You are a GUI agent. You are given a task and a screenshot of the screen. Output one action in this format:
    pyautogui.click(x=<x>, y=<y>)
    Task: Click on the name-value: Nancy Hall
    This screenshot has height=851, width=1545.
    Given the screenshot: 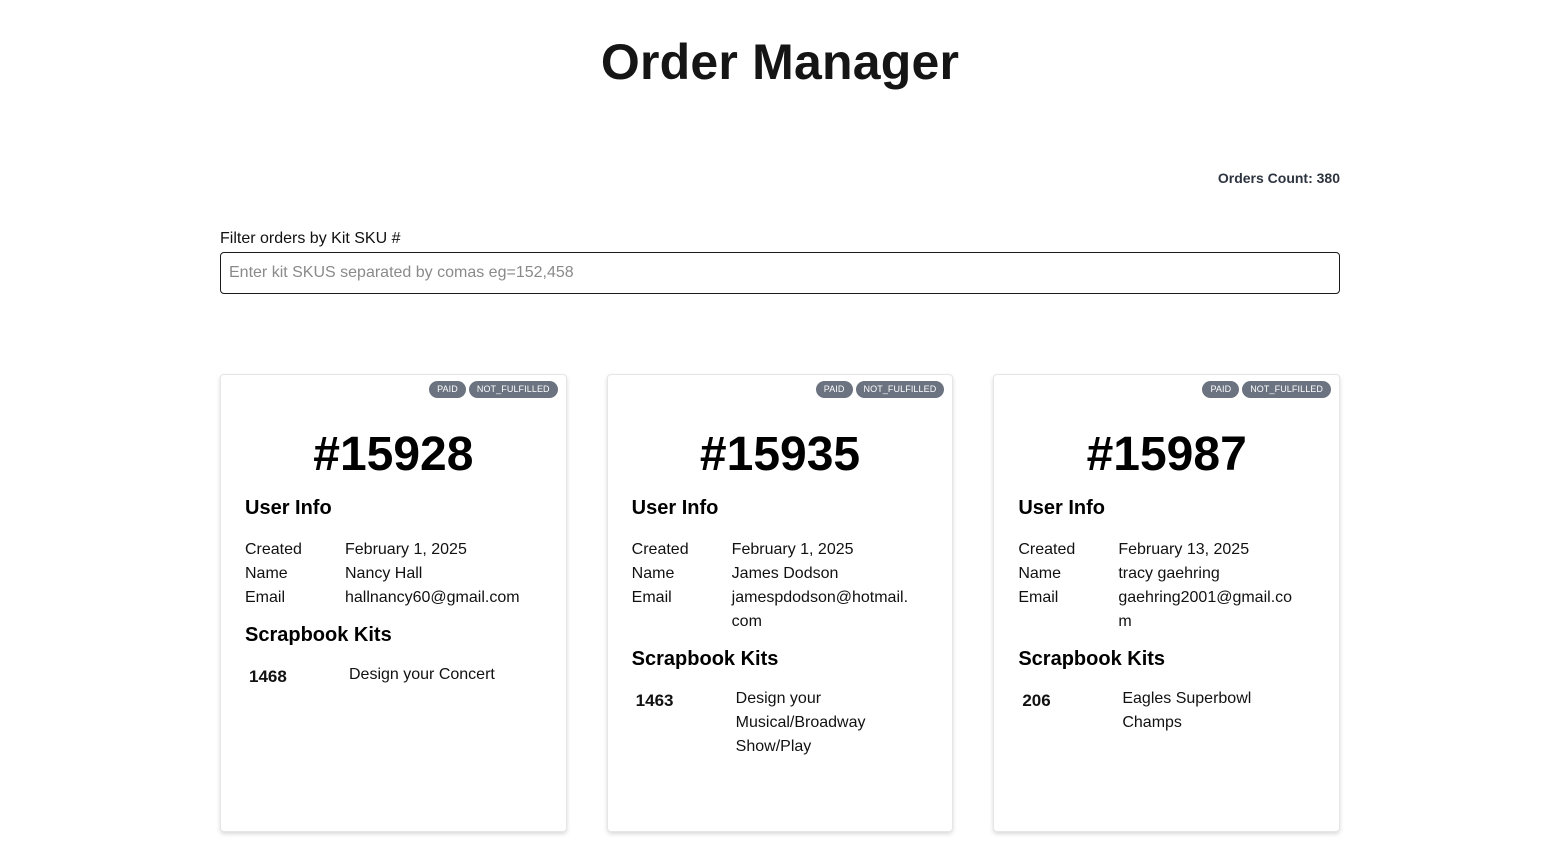 What is the action you would take?
    pyautogui.click(x=384, y=573)
    